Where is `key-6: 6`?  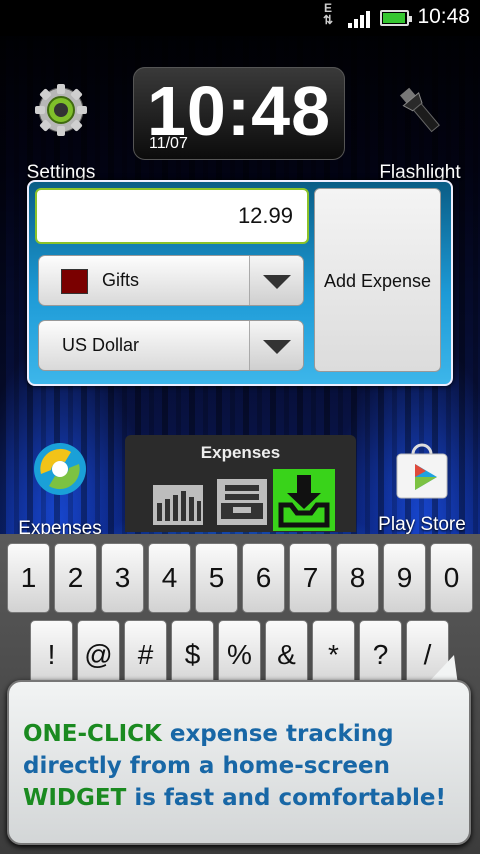
key-6: 6 is located at coordinates (263, 578).